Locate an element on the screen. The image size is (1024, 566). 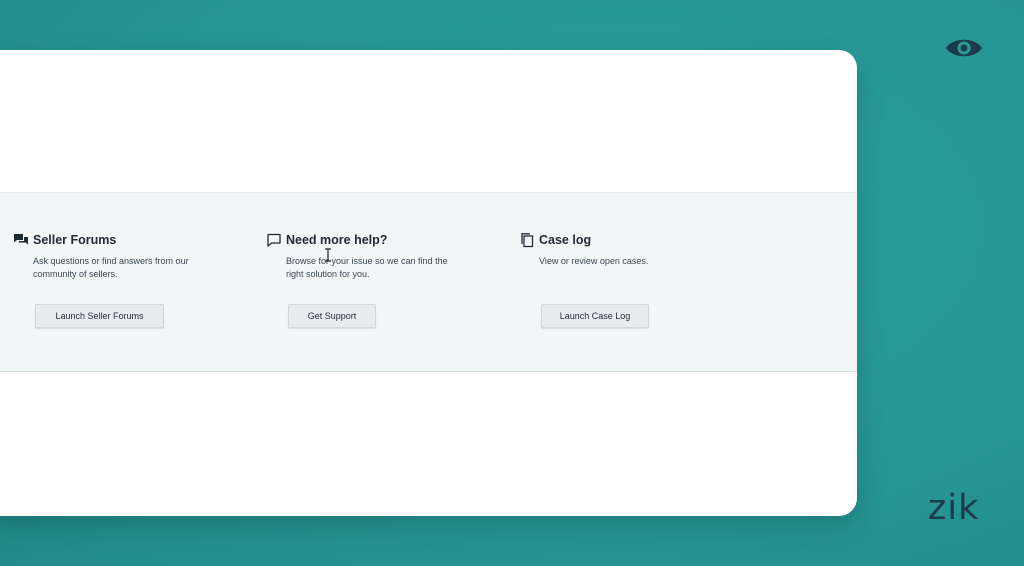
seller-forums-title: Seller Forums is located at coordinates (75, 240).